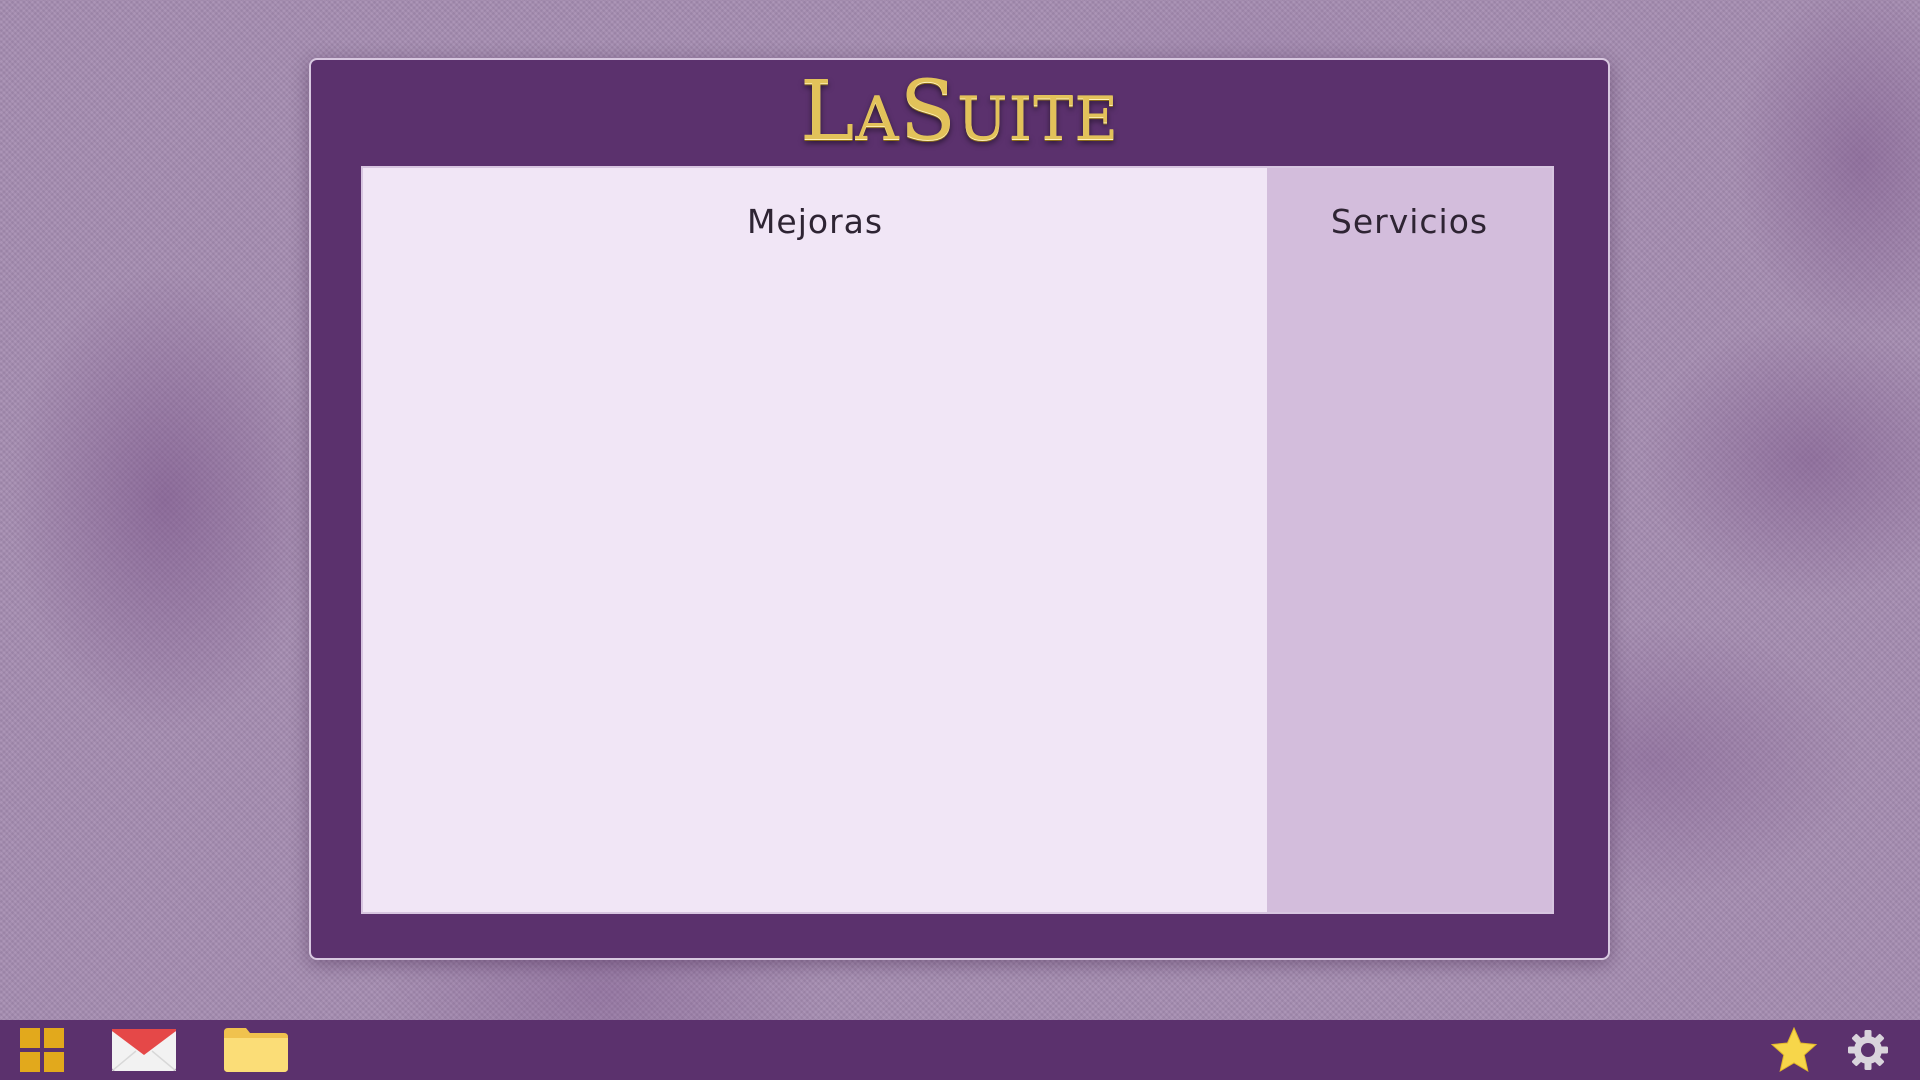  I want to click on favorites-button, so click(1794, 1050).